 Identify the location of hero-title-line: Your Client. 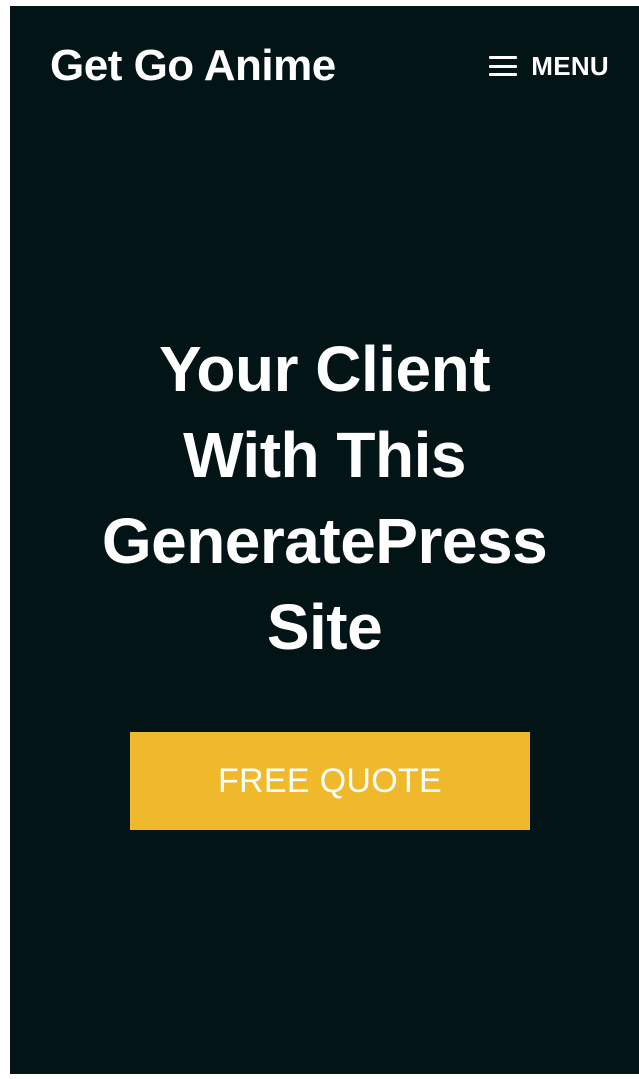
(324, 369).